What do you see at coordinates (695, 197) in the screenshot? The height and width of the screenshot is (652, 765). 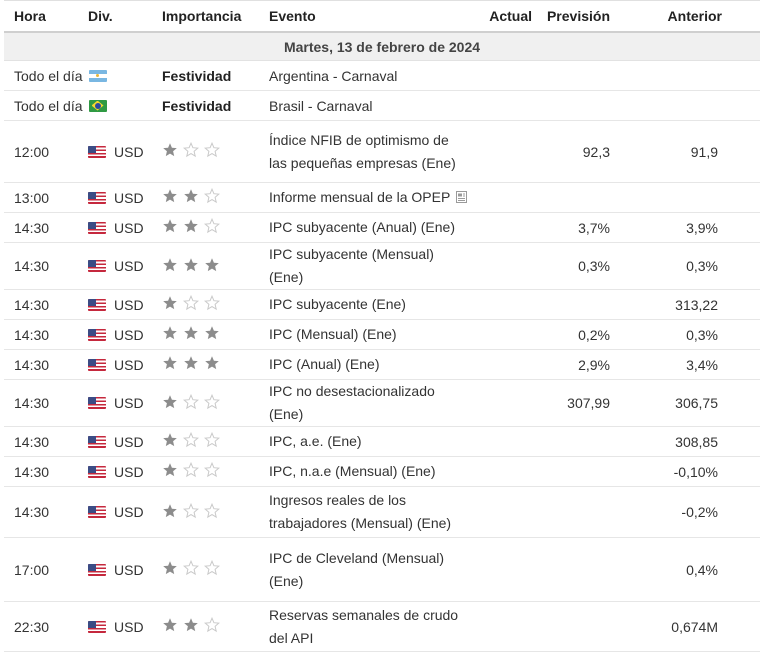 I see `event-previous` at bounding box center [695, 197].